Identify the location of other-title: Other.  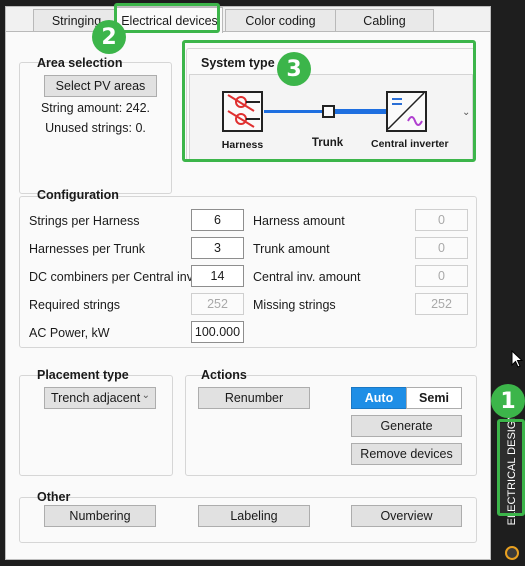
(54, 497).